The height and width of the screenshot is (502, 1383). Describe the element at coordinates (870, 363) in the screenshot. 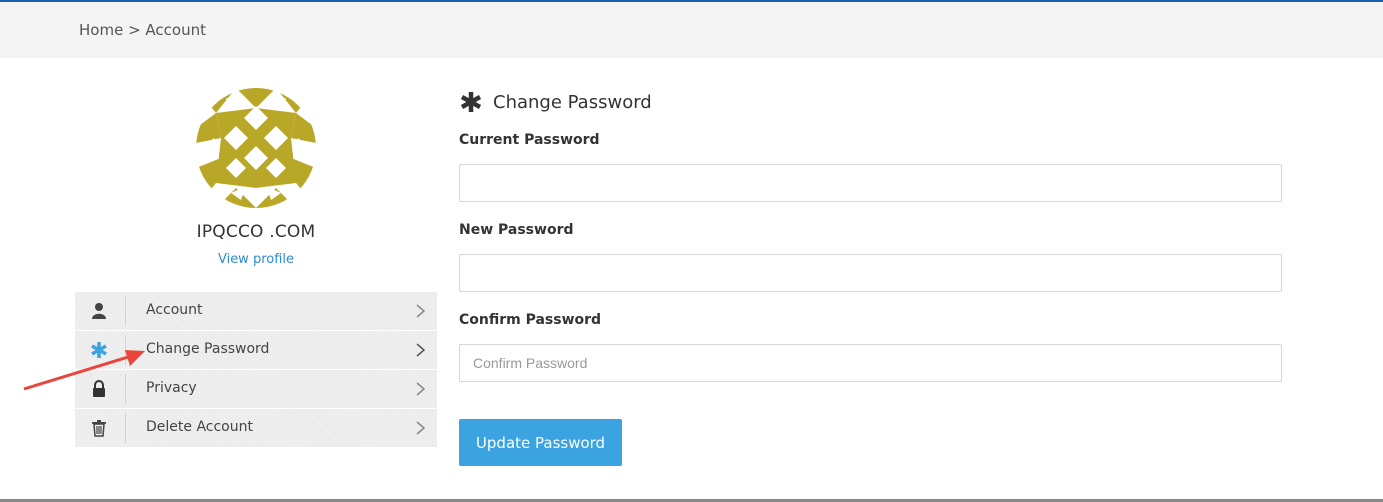

I see `confirm-password-input` at that location.